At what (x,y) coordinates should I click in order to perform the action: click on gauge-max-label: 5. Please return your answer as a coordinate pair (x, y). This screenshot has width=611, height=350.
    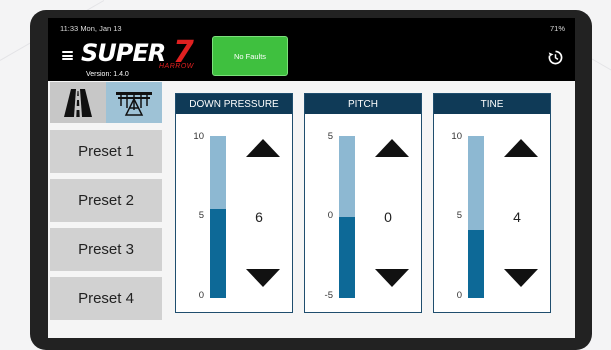
    Looking at the image, I should click on (330, 136).